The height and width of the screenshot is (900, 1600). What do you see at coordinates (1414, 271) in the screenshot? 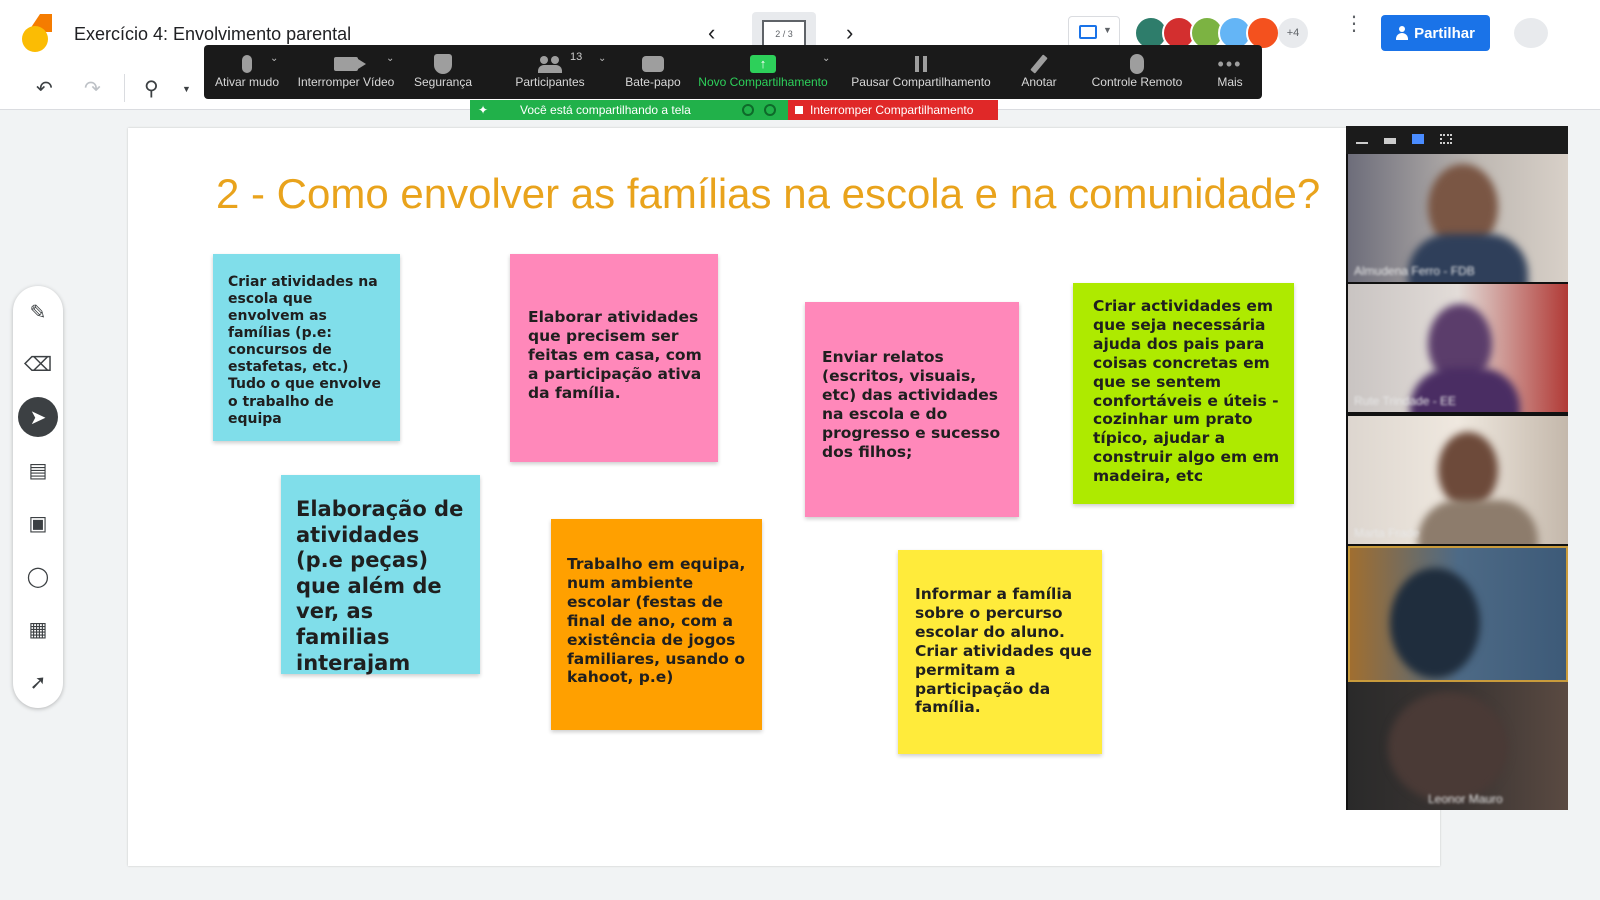
I see `participant-name: Almudena Ferro - FDB` at bounding box center [1414, 271].